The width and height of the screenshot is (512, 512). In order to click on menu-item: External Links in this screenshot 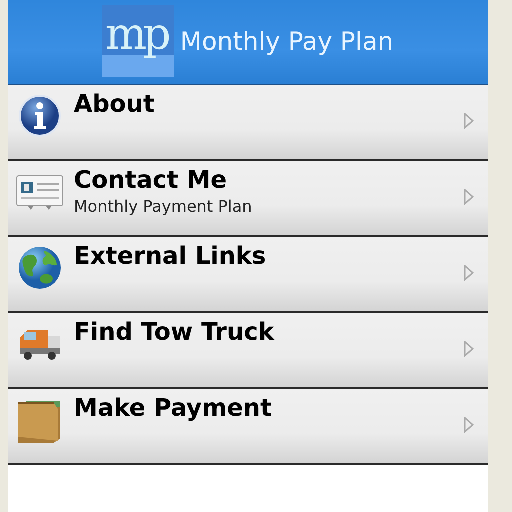, I will do `click(248, 275)`.